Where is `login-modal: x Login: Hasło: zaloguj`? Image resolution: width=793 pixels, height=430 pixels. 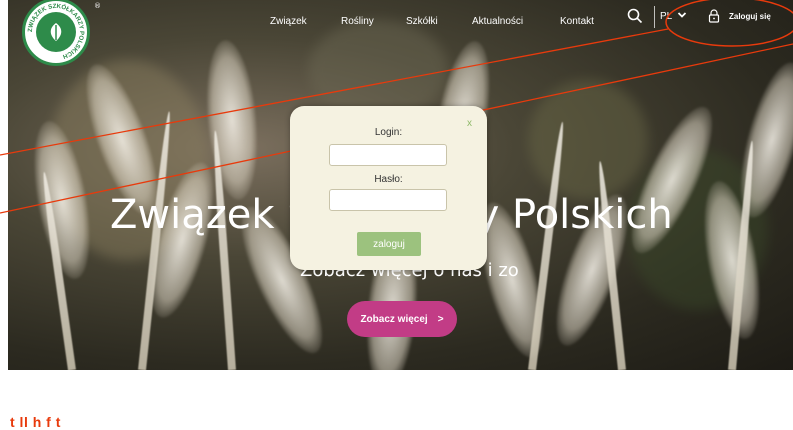
login-modal: x Login: Hasło: zaloguj is located at coordinates (388, 188).